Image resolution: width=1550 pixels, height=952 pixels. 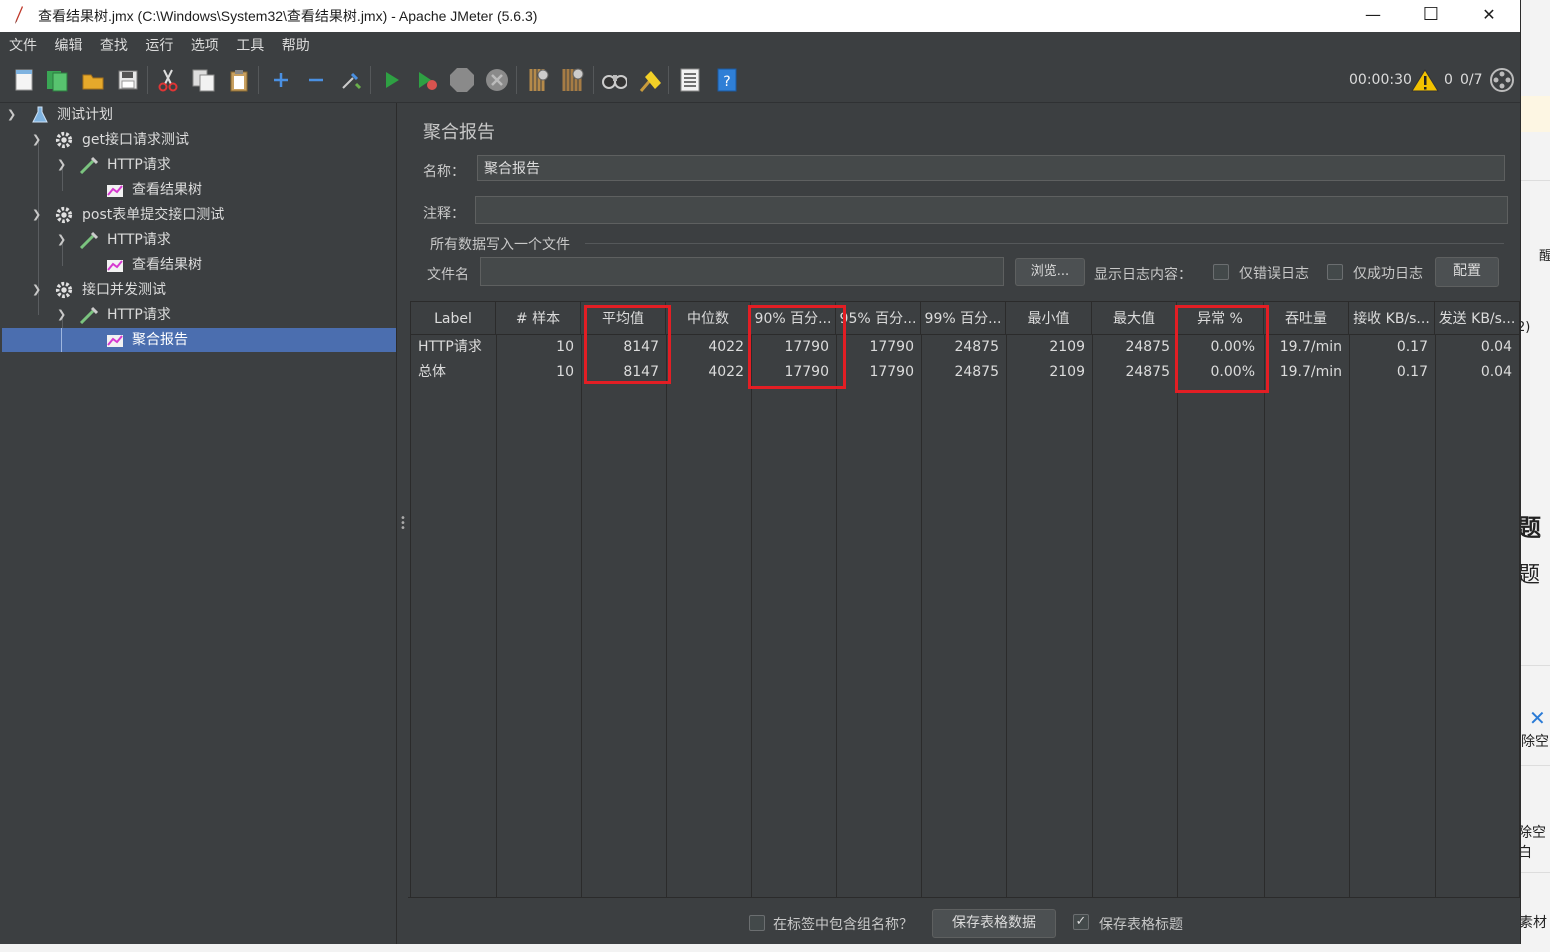 I want to click on toggle-icon, so click(x=351, y=80).